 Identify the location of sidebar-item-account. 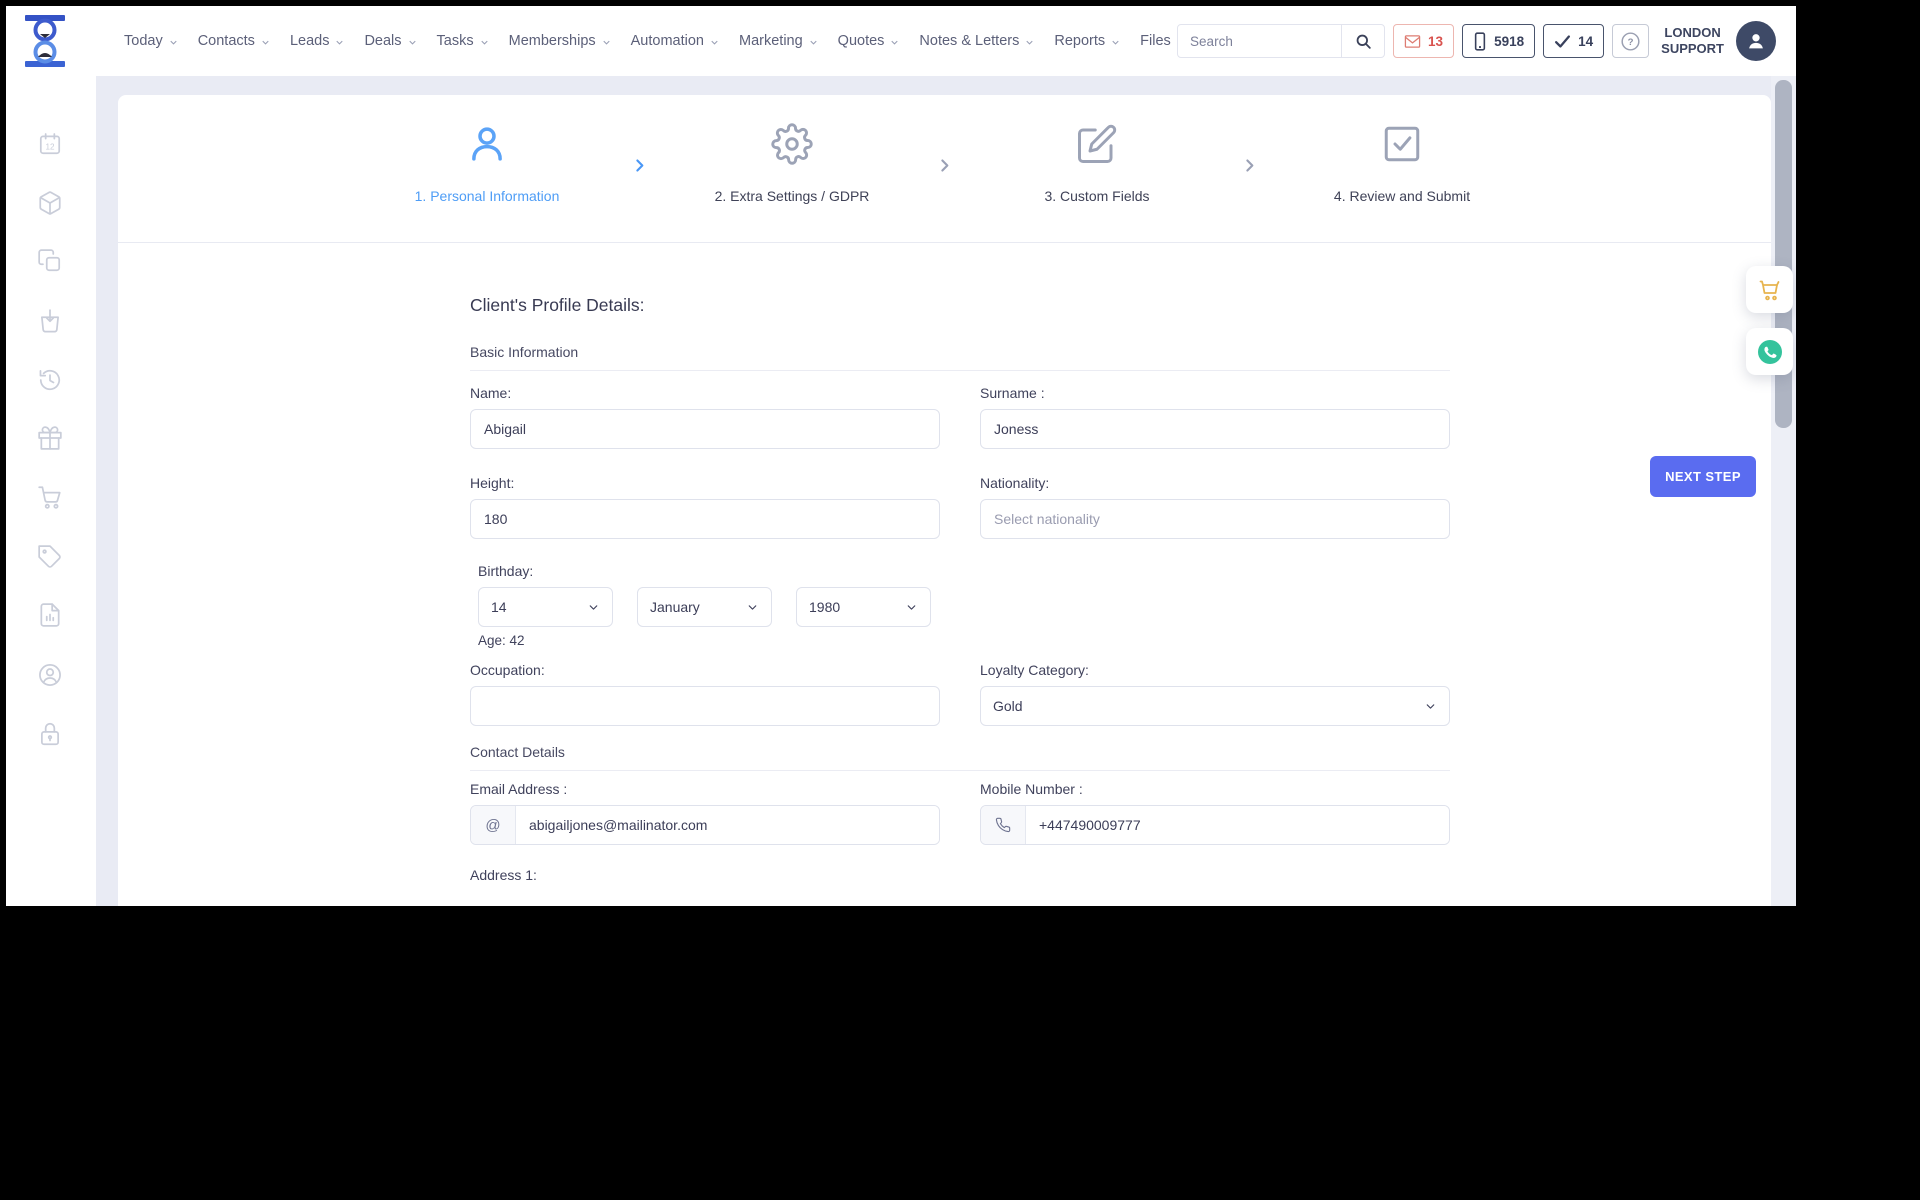
(51, 676).